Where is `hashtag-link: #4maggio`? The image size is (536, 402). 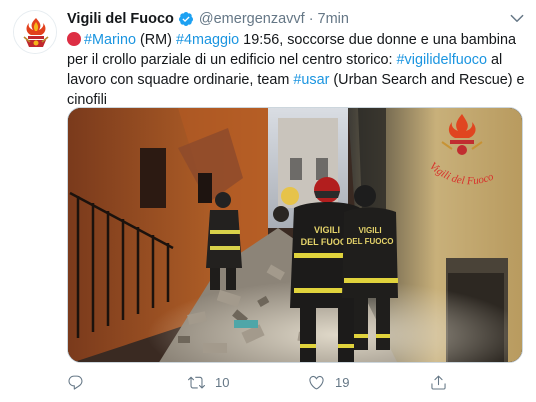
hashtag-link: #4maggio is located at coordinates (207, 40).